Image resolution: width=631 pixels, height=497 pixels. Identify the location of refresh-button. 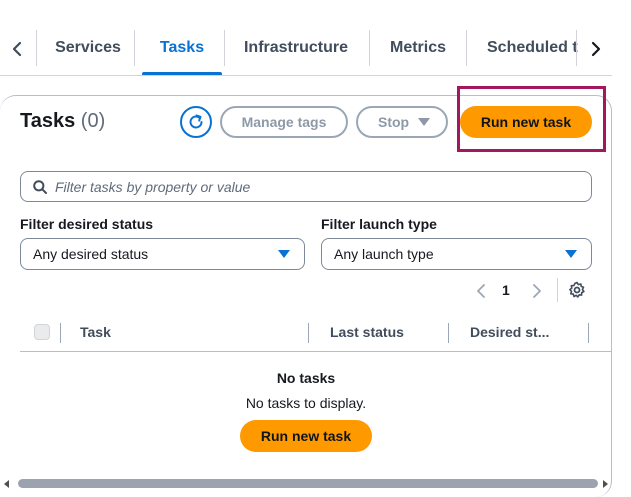
(196, 122).